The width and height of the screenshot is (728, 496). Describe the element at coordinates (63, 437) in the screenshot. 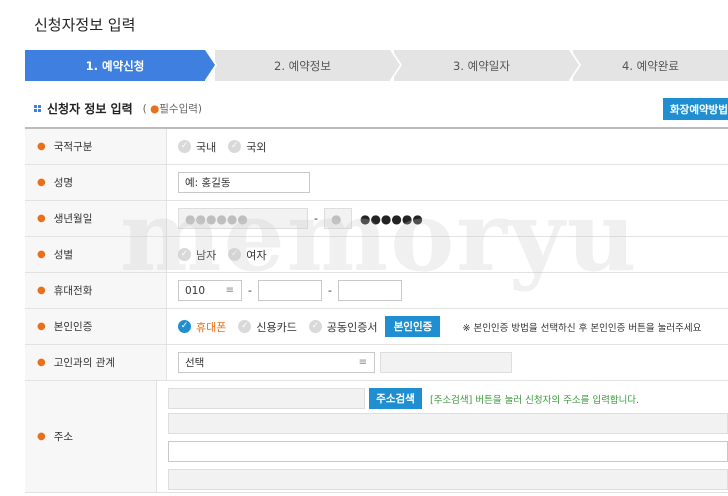

I see `label-address: 주소` at that location.